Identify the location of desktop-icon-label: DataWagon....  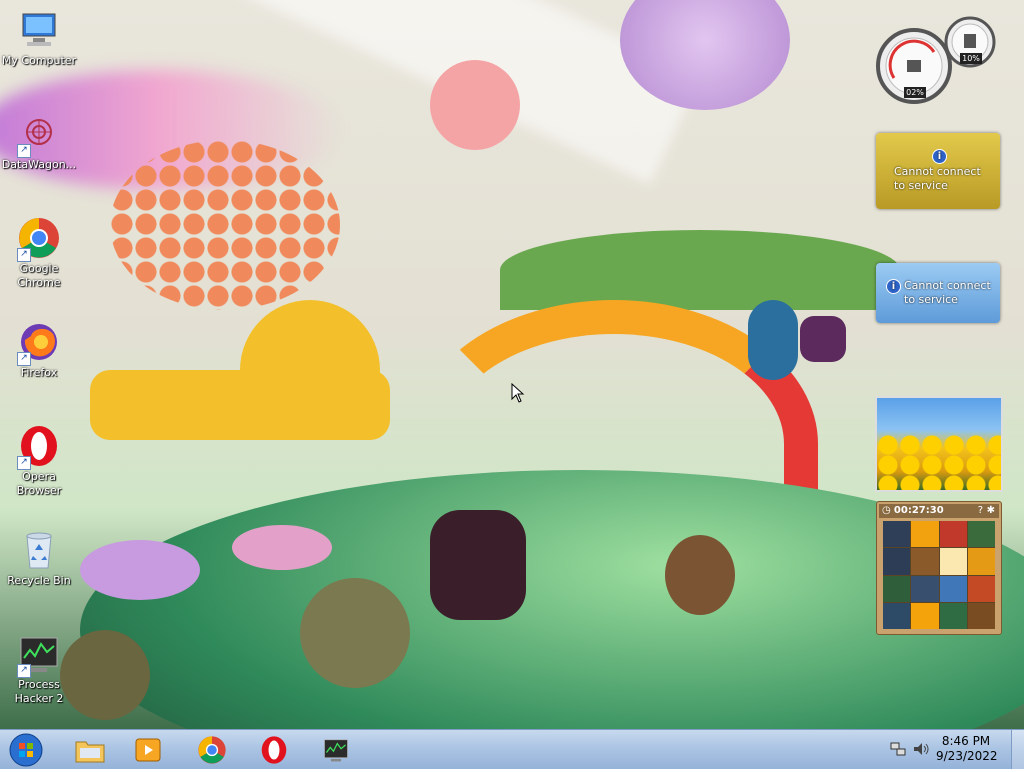
(39, 164).